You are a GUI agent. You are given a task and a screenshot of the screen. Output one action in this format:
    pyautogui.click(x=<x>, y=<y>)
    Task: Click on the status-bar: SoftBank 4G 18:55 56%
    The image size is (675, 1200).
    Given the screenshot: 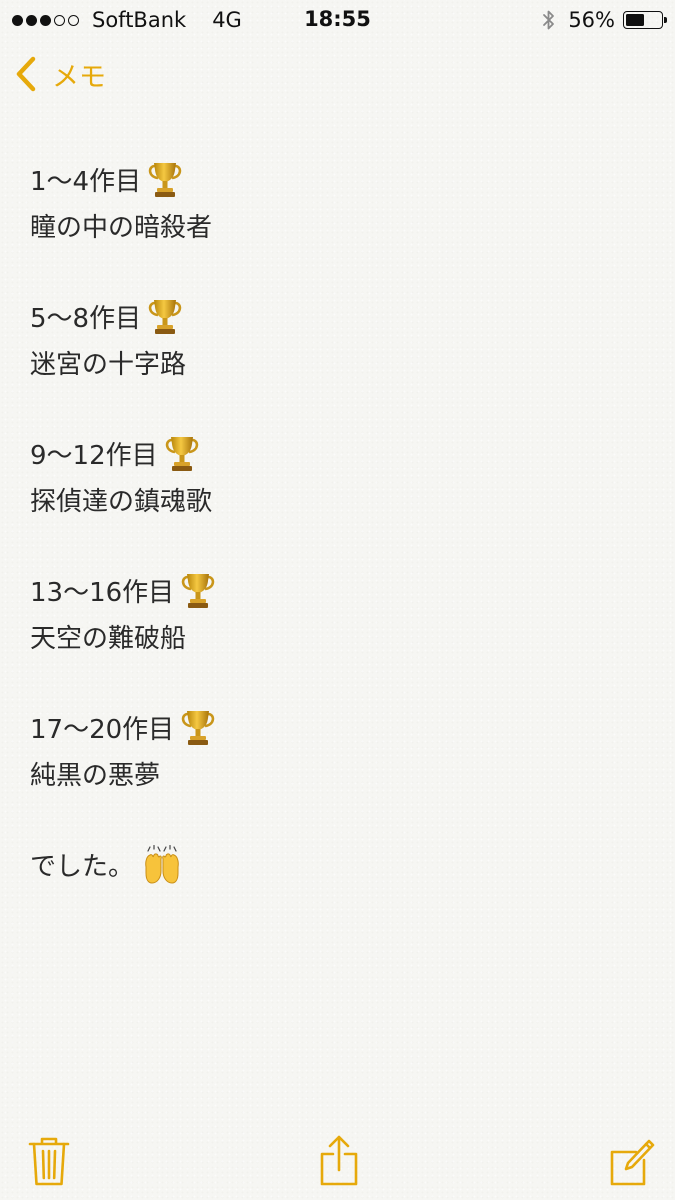 What is the action you would take?
    pyautogui.click(x=337, y=20)
    